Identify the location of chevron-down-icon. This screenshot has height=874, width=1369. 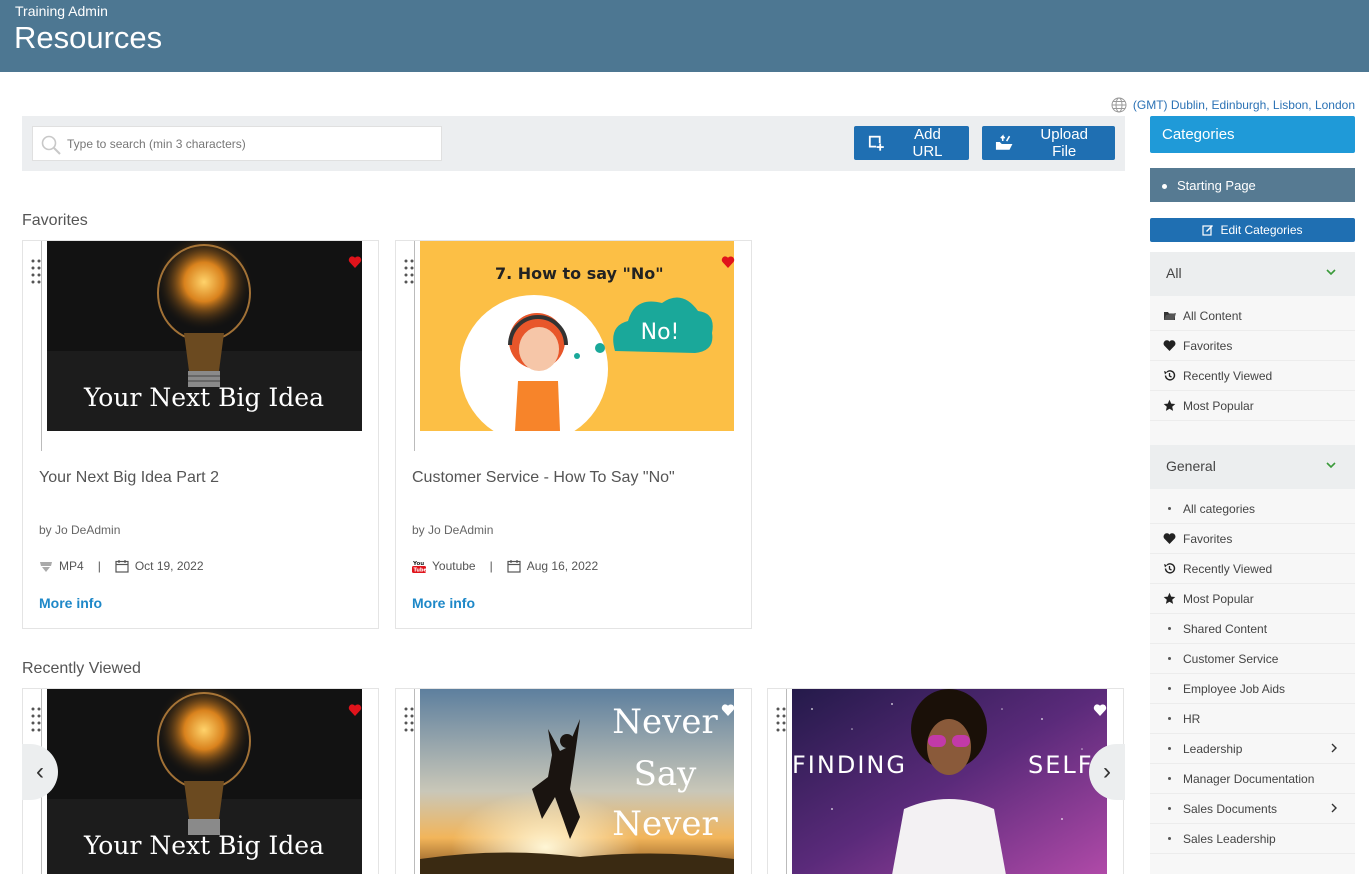
(1331, 465).